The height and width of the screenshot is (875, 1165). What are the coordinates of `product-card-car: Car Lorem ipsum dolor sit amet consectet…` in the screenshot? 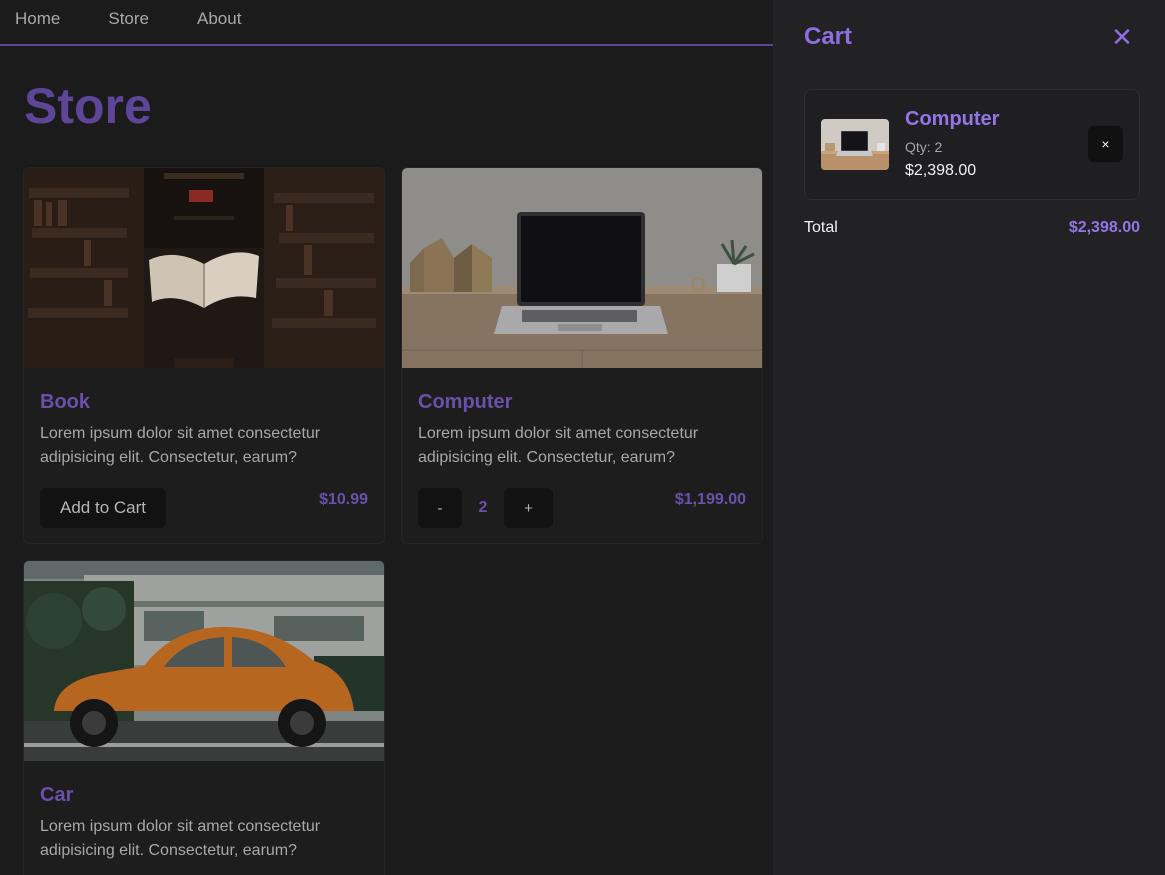 It's located at (204, 717).